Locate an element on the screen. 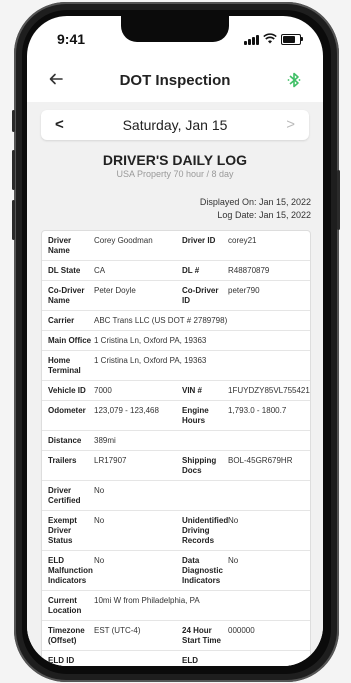 This screenshot has height=683, width=351. row-value: 1,793.0 - 1800.7 is located at coordinates (257, 410).